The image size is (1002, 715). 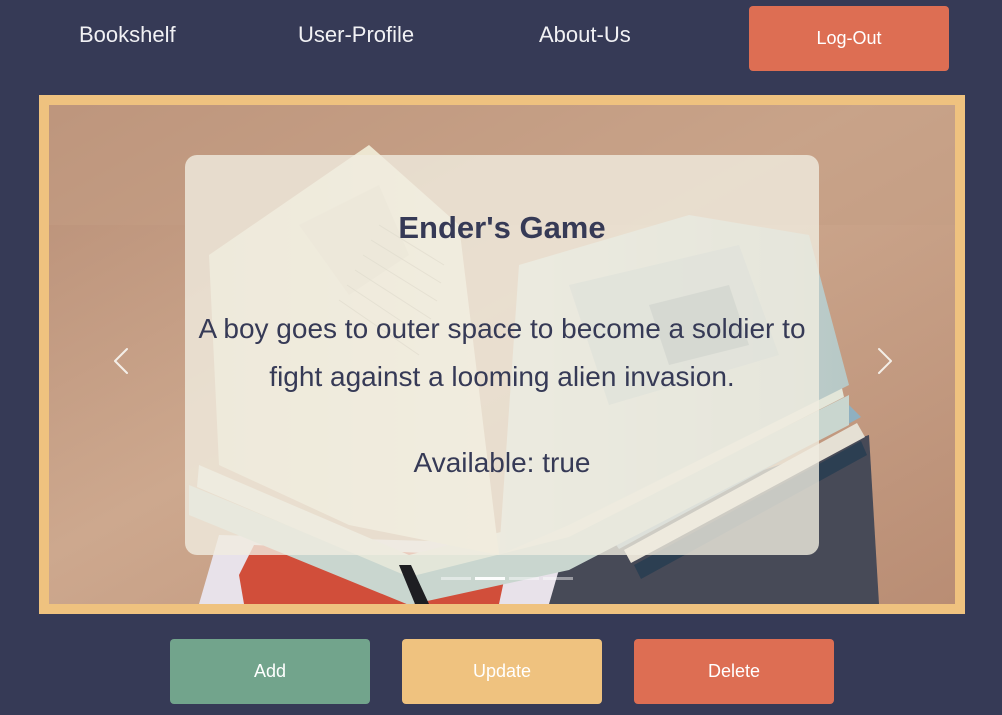 What do you see at coordinates (501, 40) in the screenshot?
I see `top-nav: Bookshelf User-Profile About-Us Log-Out` at bounding box center [501, 40].